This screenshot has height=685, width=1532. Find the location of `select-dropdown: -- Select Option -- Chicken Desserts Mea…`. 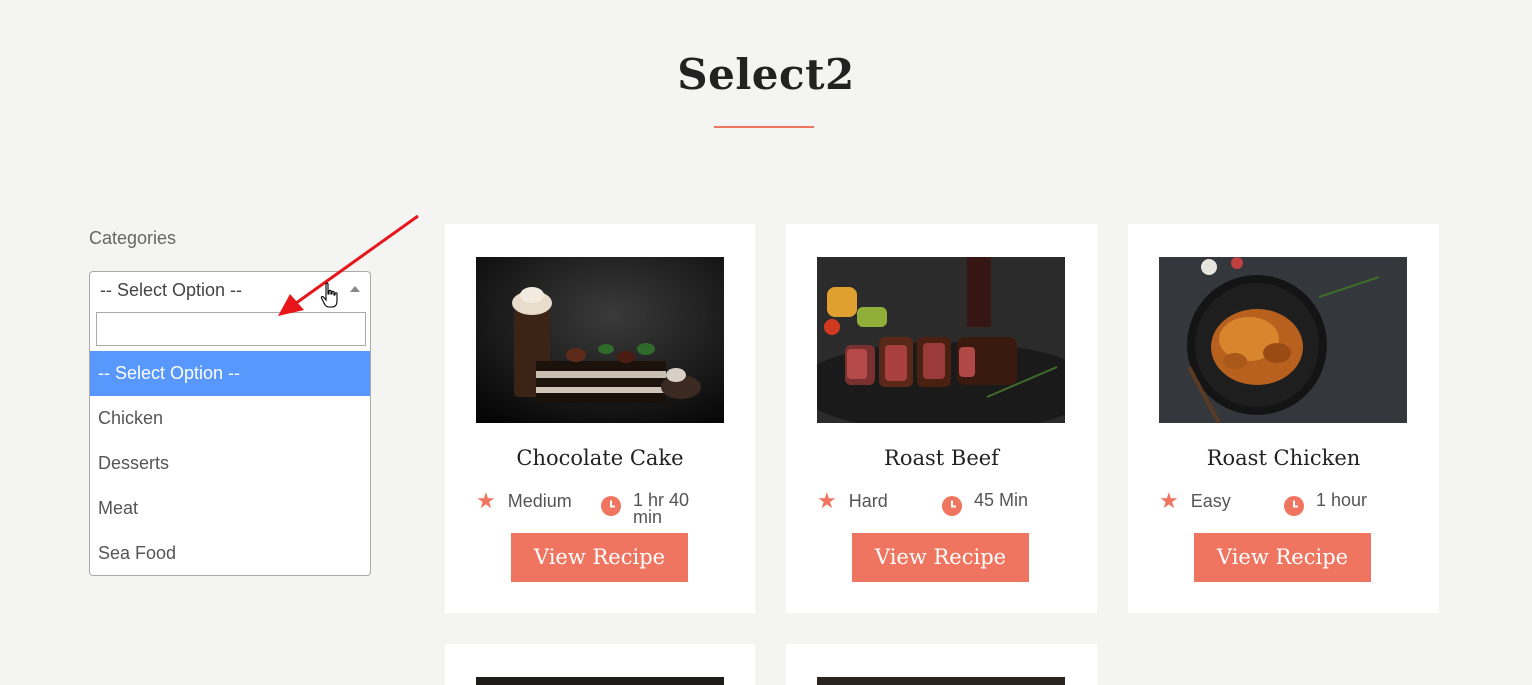

select-dropdown: -- Select Option -- Chicken Desserts Mea… is located at coordinates (230, 441).